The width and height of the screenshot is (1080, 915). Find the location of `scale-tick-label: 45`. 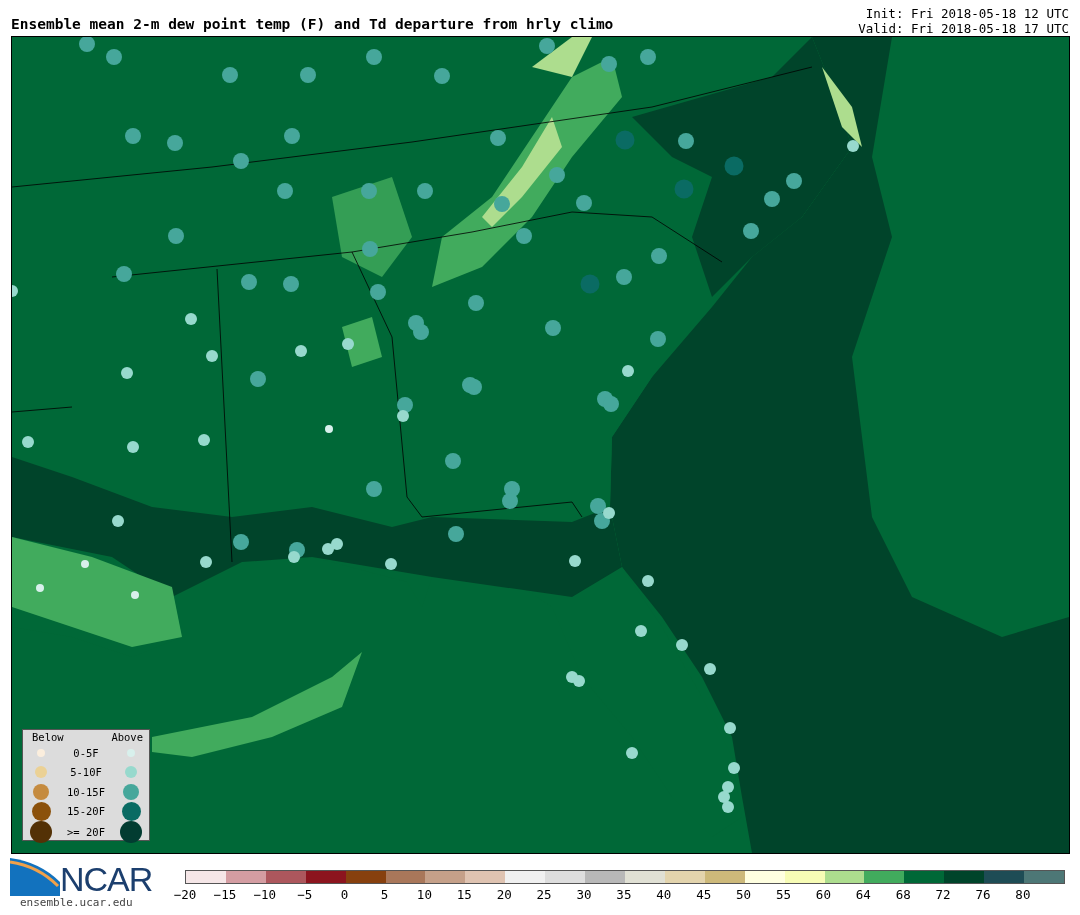

scale-tick-label: 45 is located at coordinates (704, 894).